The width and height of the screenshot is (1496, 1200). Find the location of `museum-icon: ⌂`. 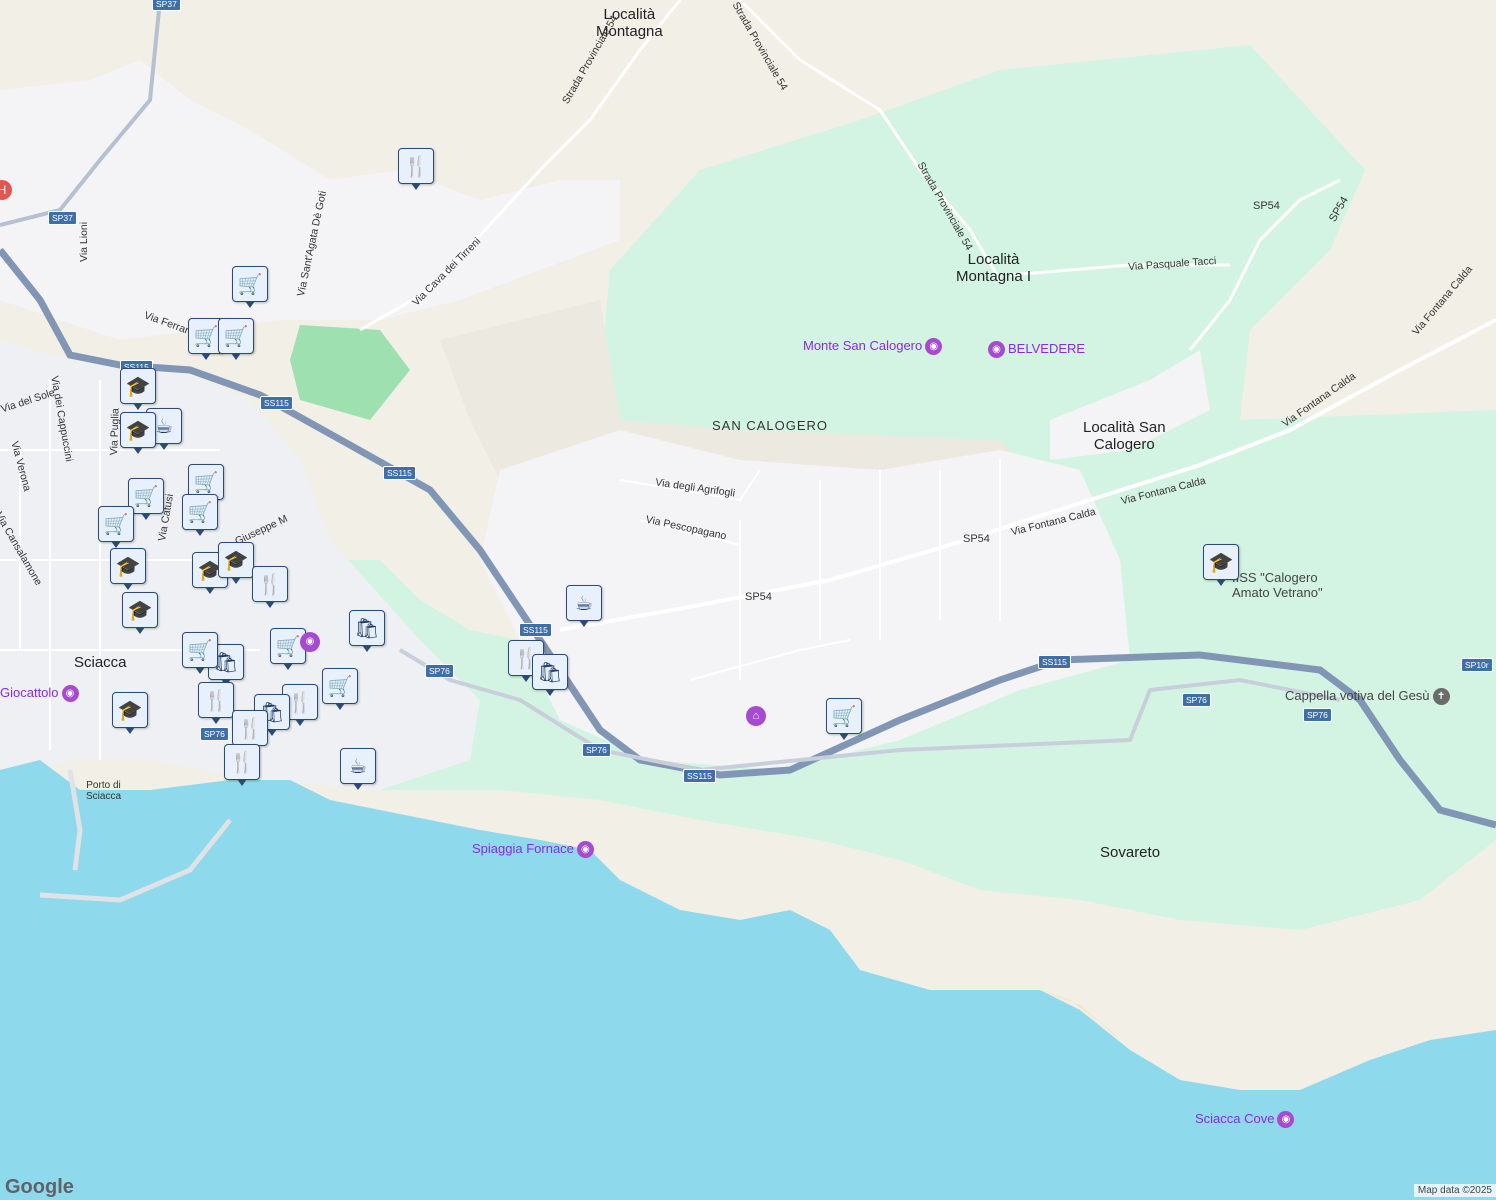

museum-icon: ⌂ is located at coordinates (756, 716).